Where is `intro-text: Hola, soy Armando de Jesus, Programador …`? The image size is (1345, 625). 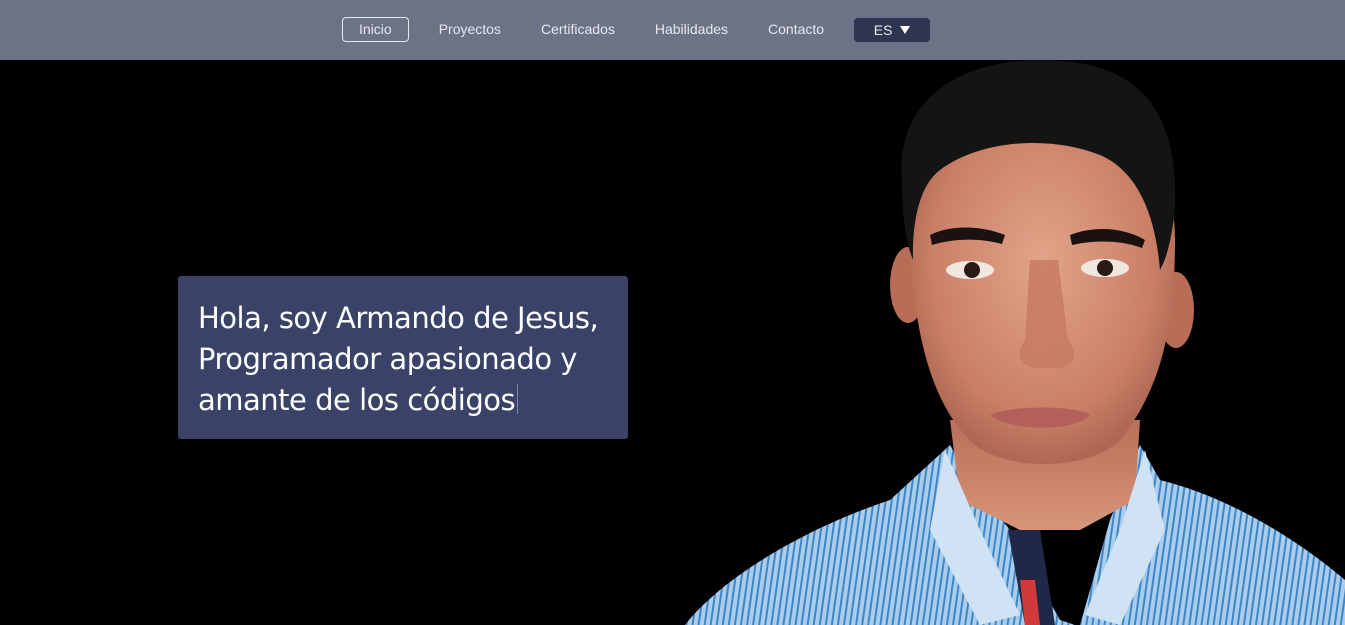
intro-text: Hola, soy Armando de Jesus, Programador … is located at coordinates (403, 359).